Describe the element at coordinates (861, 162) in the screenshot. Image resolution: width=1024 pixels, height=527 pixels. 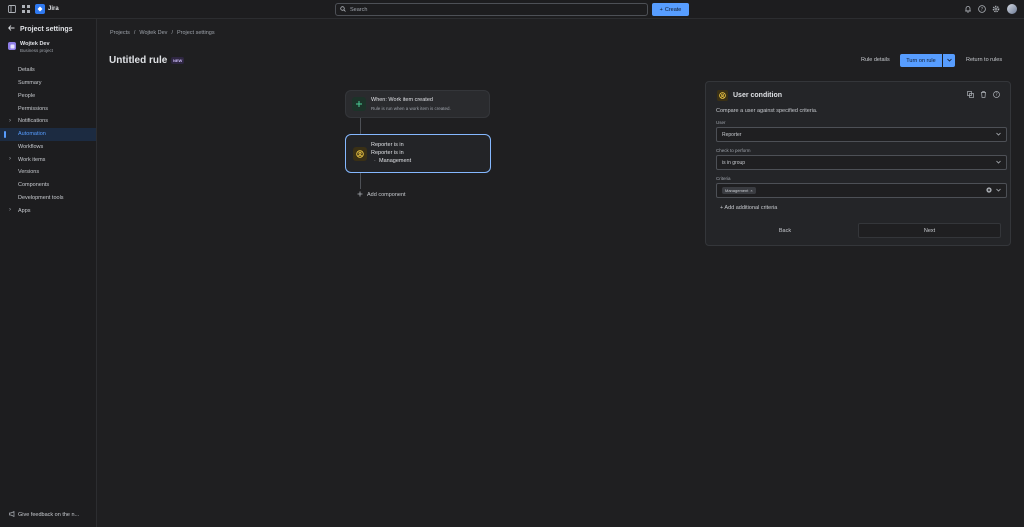
I see `check-to-perform-select: is in group` at that location.